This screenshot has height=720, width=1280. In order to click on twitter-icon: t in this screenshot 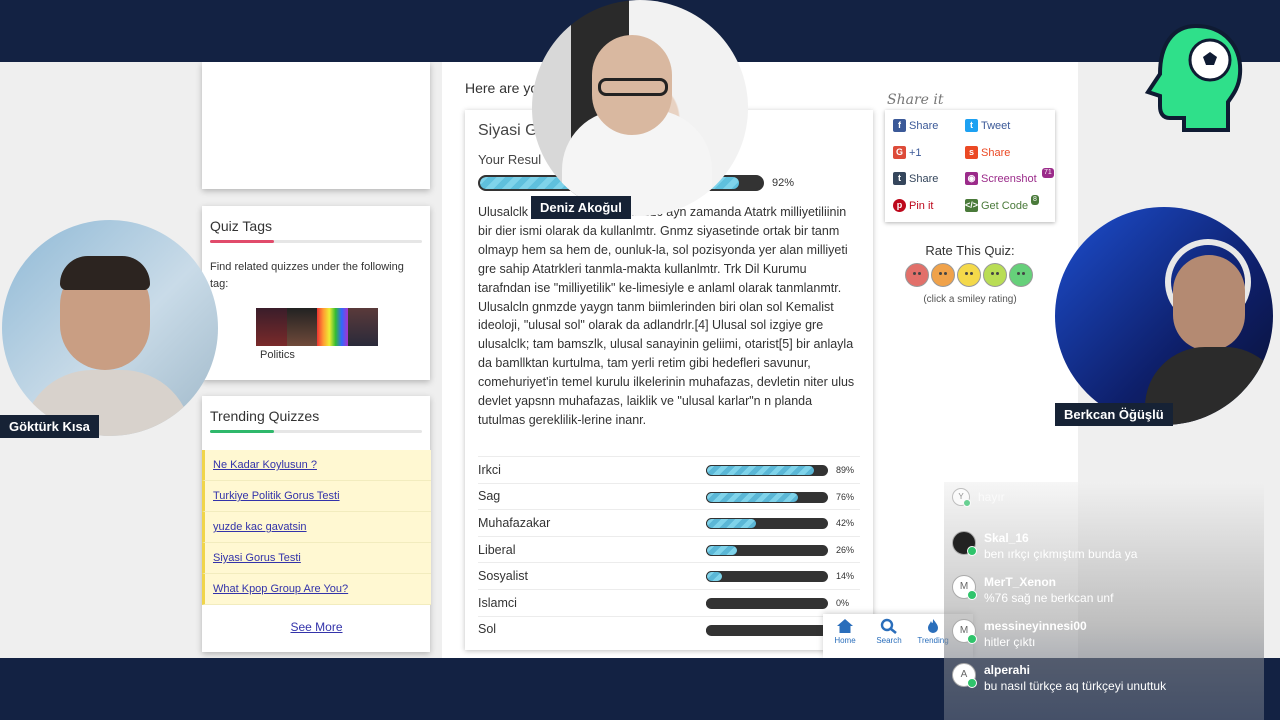, I will do `click(971, 125)`.